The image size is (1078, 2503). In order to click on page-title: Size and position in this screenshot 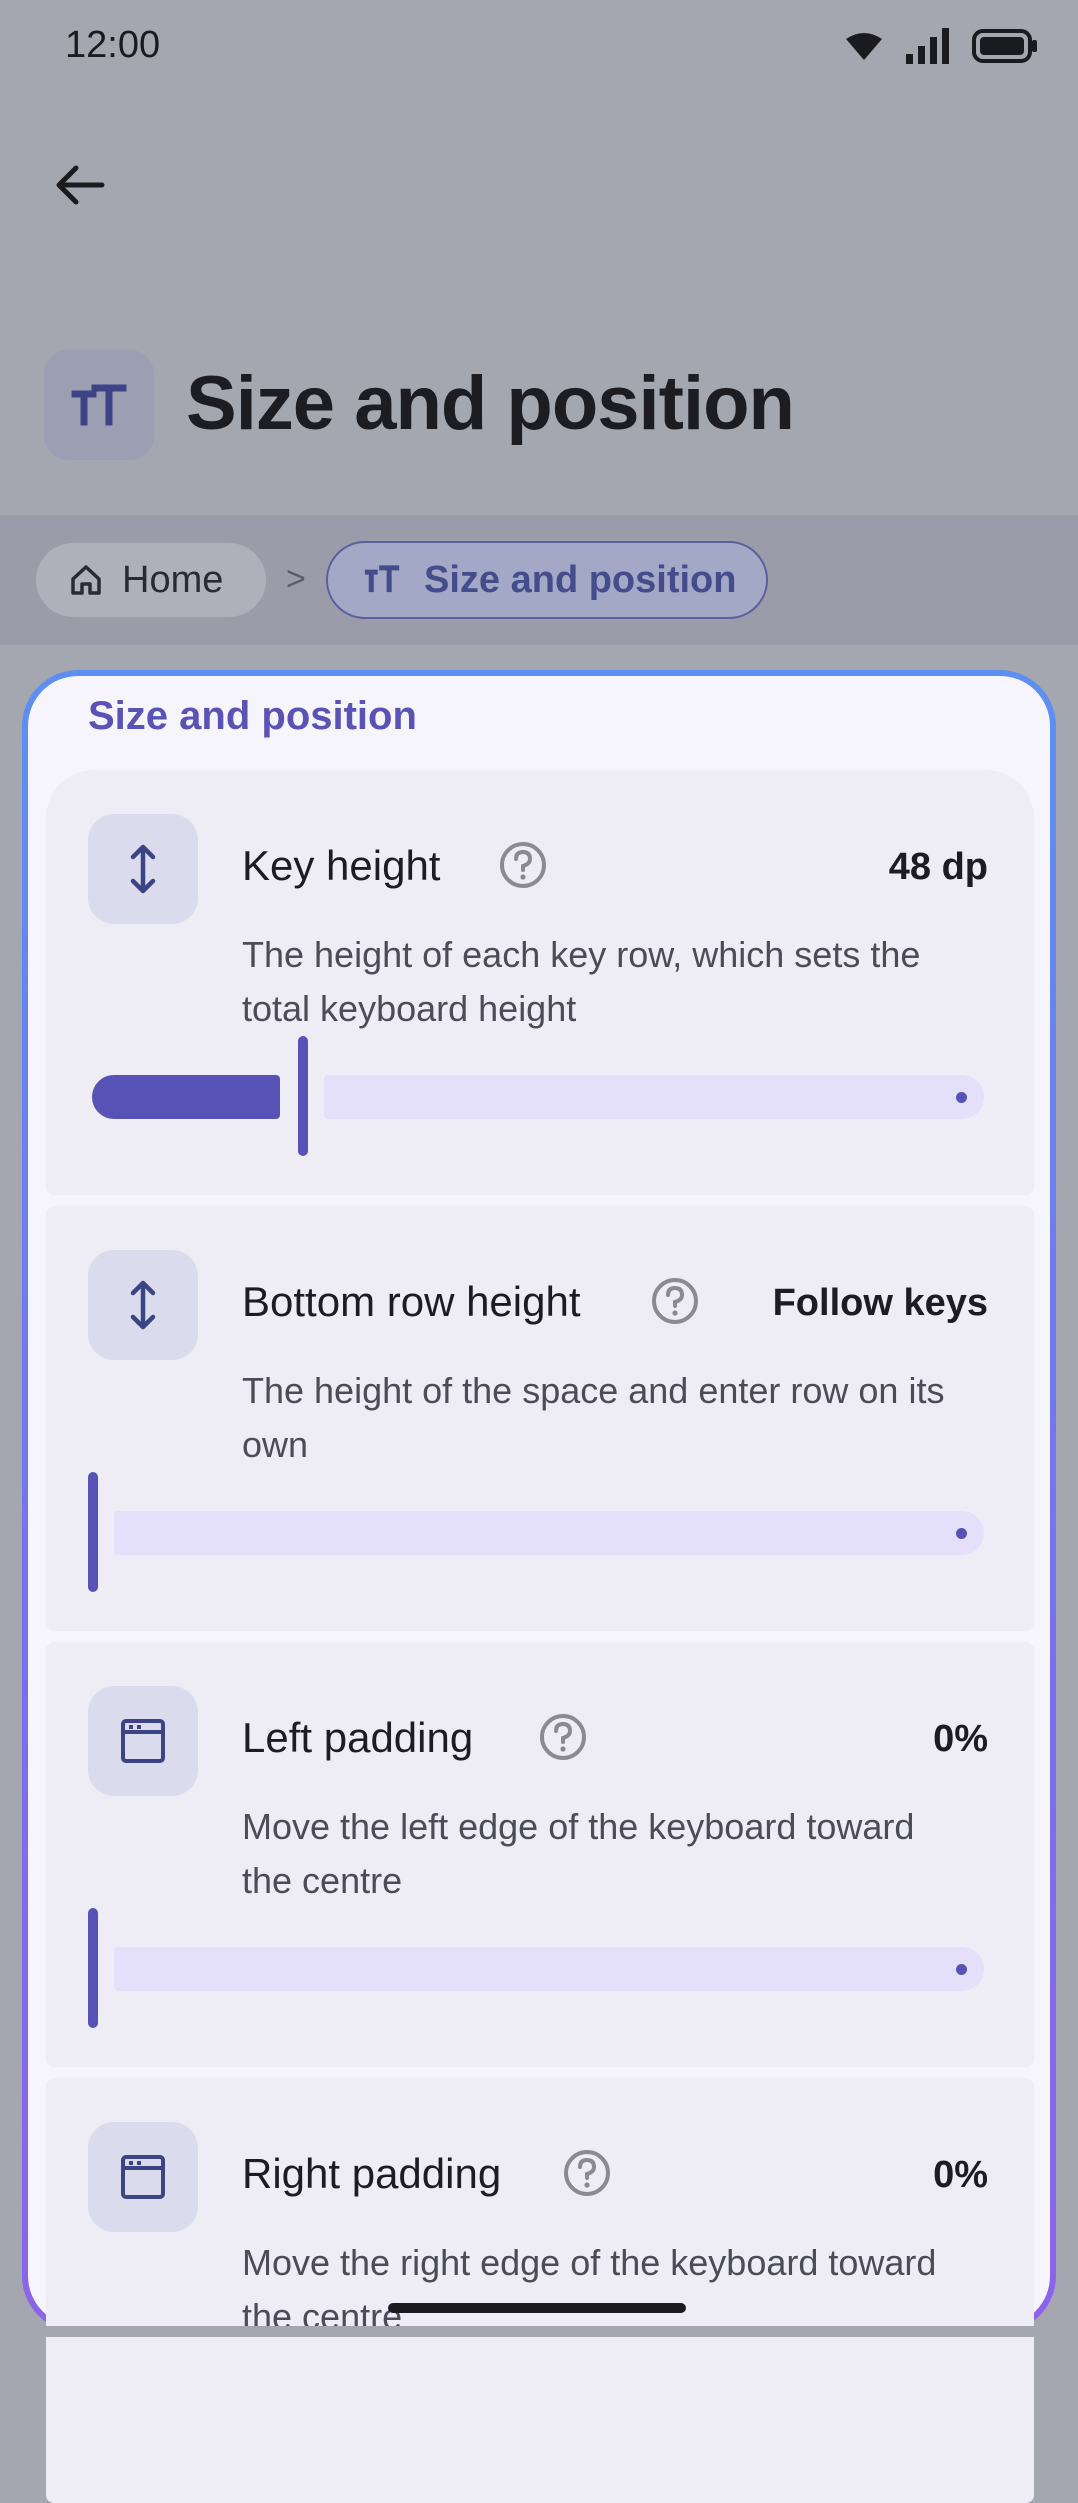, I will do `click(490, 403)`.